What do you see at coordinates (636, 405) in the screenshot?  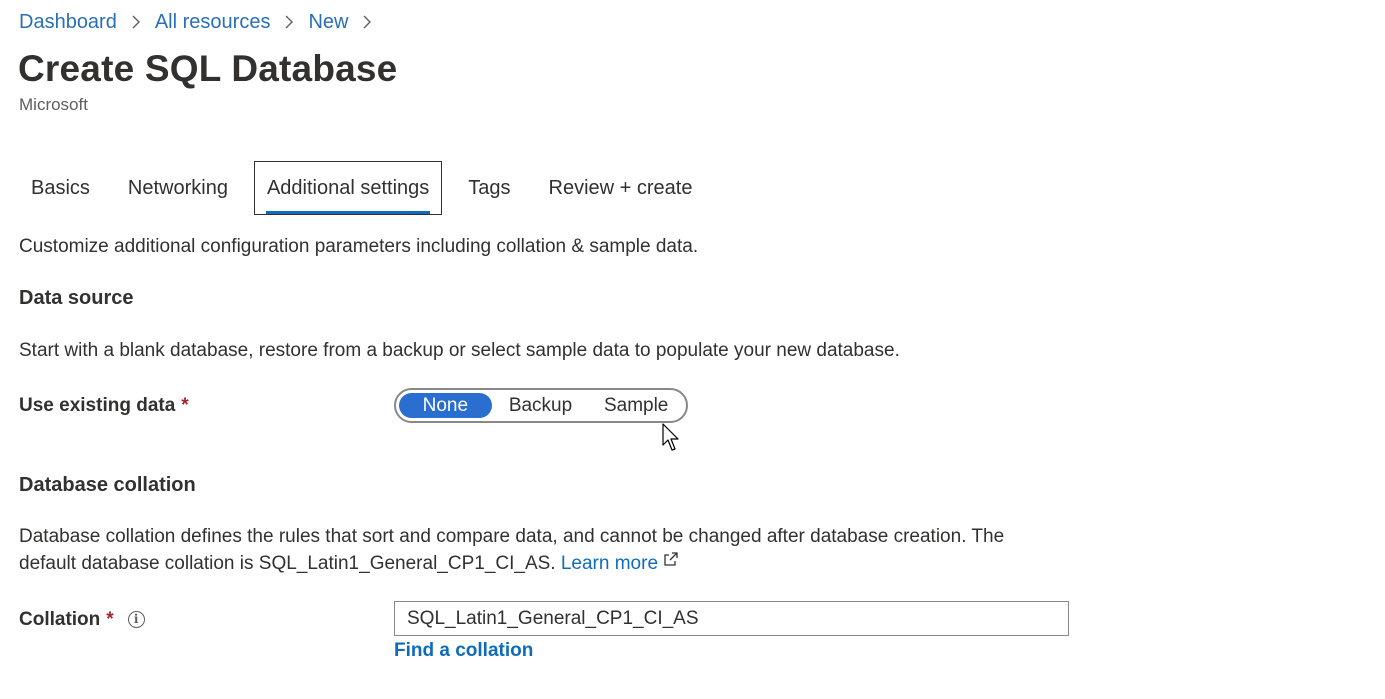 I see `option-sample: Sample` at bounding box center [636, 405].